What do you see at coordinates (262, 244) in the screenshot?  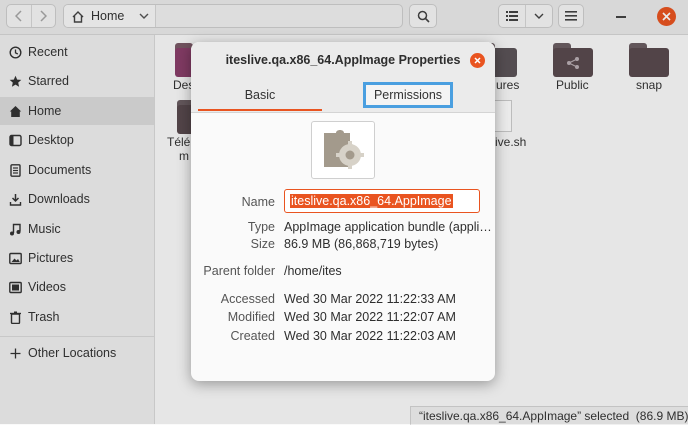 I see `size-label: Size` at bounding box center [262, 244].